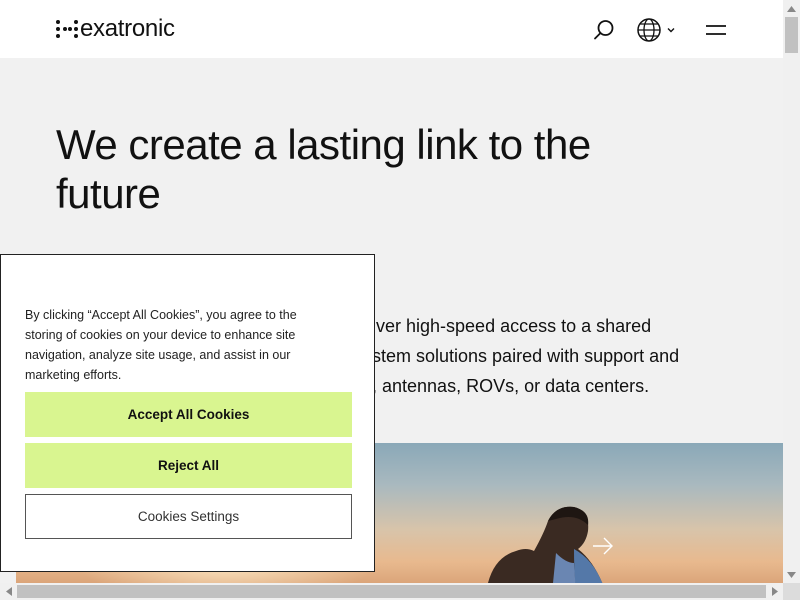 The image size is (800, 600). I want to click on reject-all-button: Reject All, so click(188, 465).